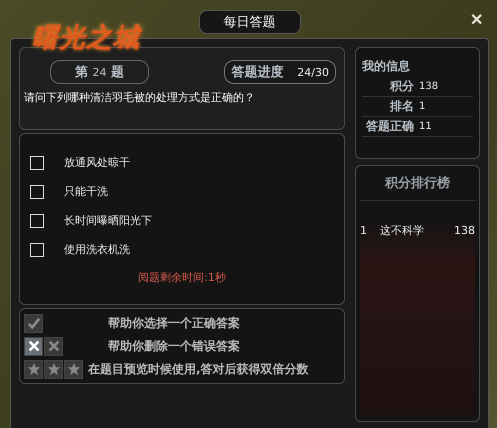 The width and height of the screenshot is (497, 428). Describe the element at coordinates (174, 323) in the screenshot. I see `helper-description: 帮助你选择一个正确答案` at that location.